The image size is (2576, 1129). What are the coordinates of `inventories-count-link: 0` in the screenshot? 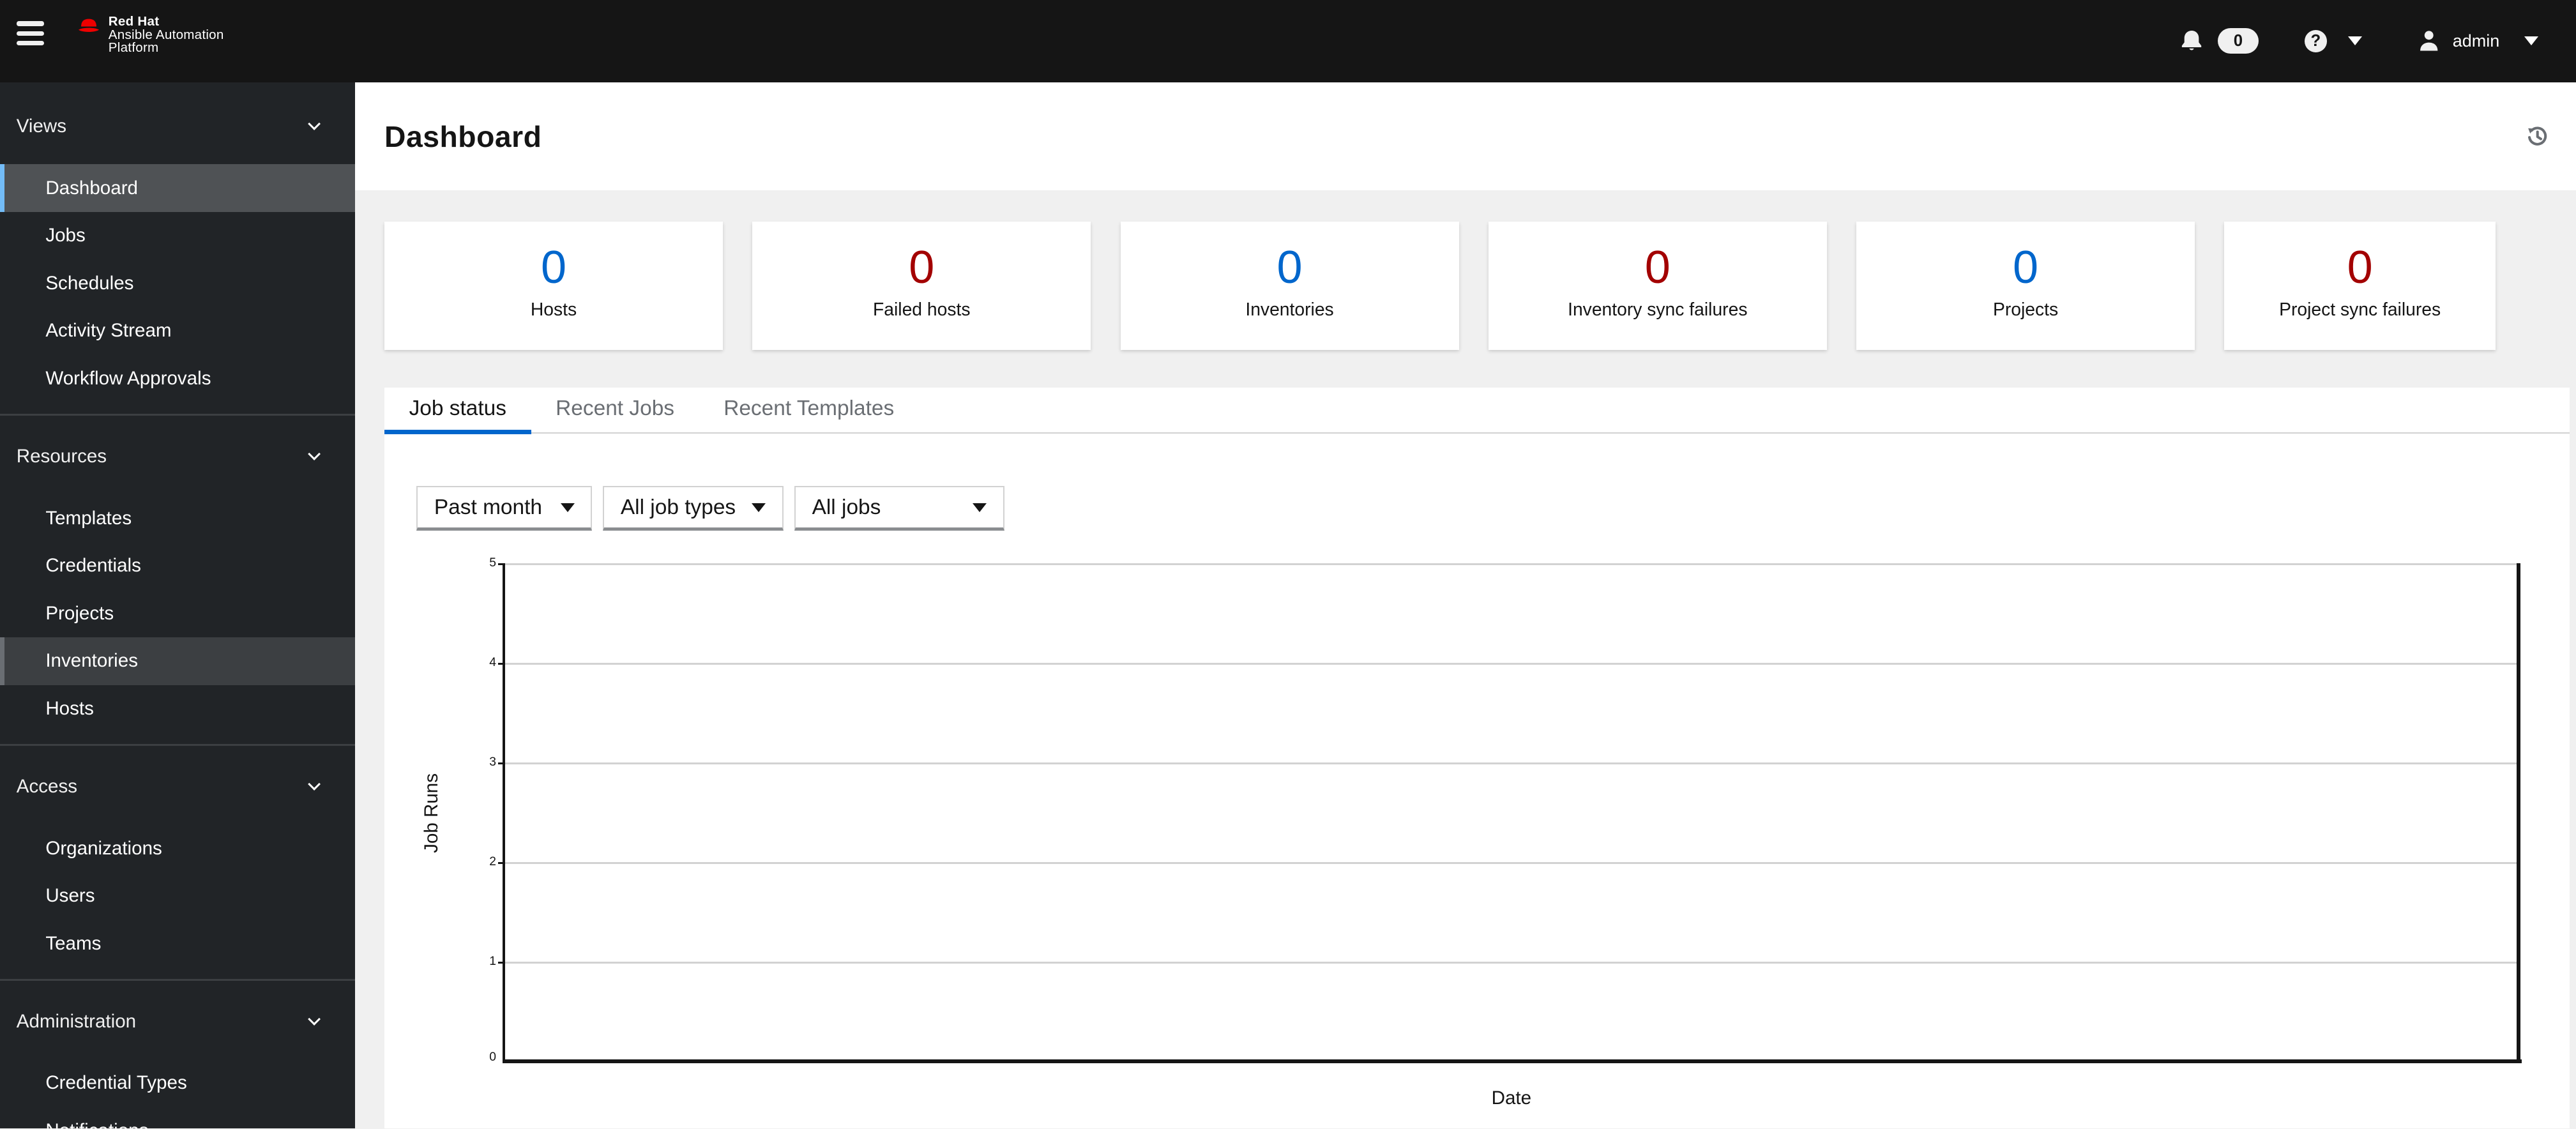 It's located at (1290, 267).